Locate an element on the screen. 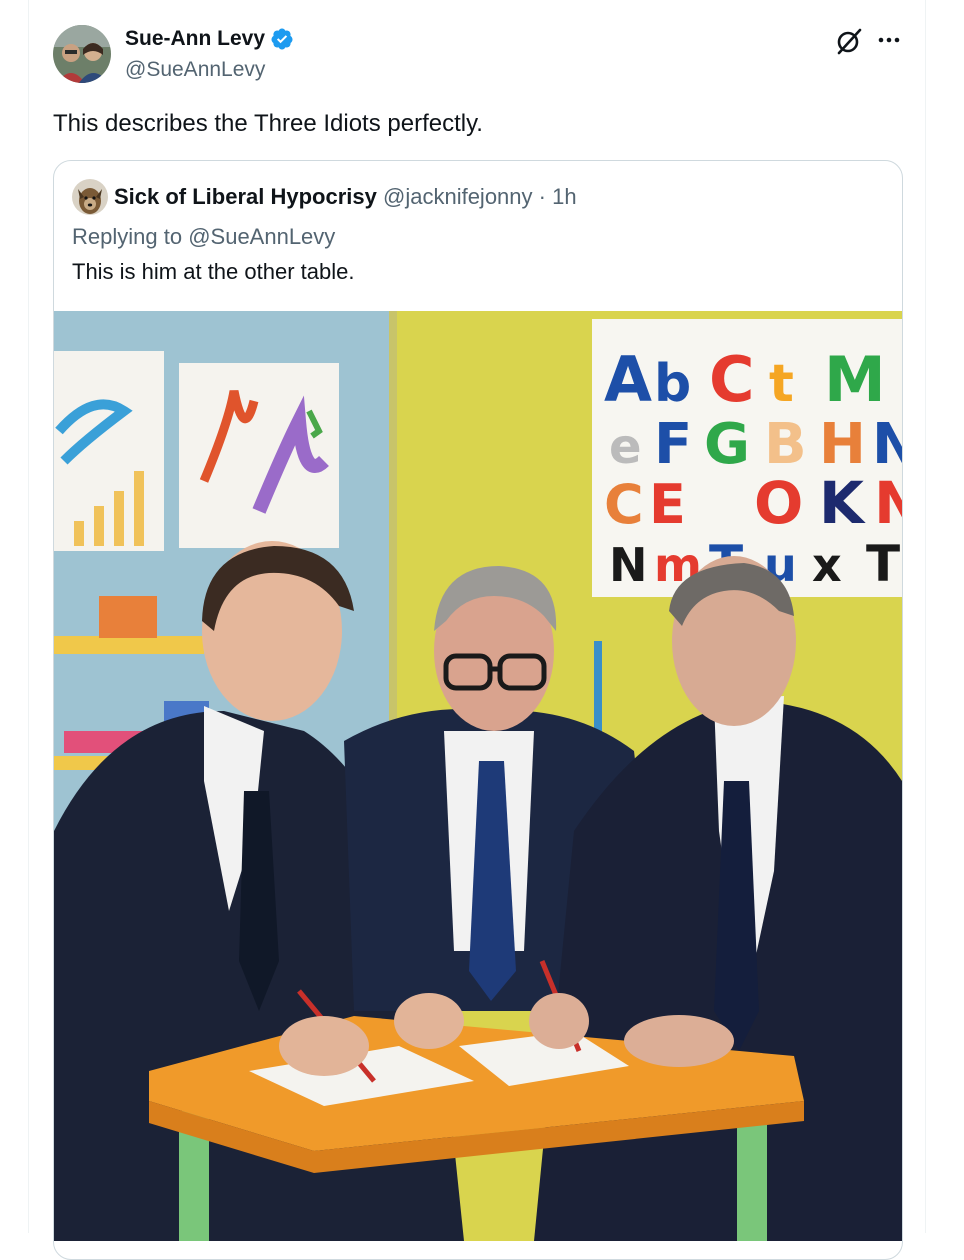 Image resolution: width=964 pixels, height=1260 pixels. poster-letter: M is located at coordinates (855, 379).